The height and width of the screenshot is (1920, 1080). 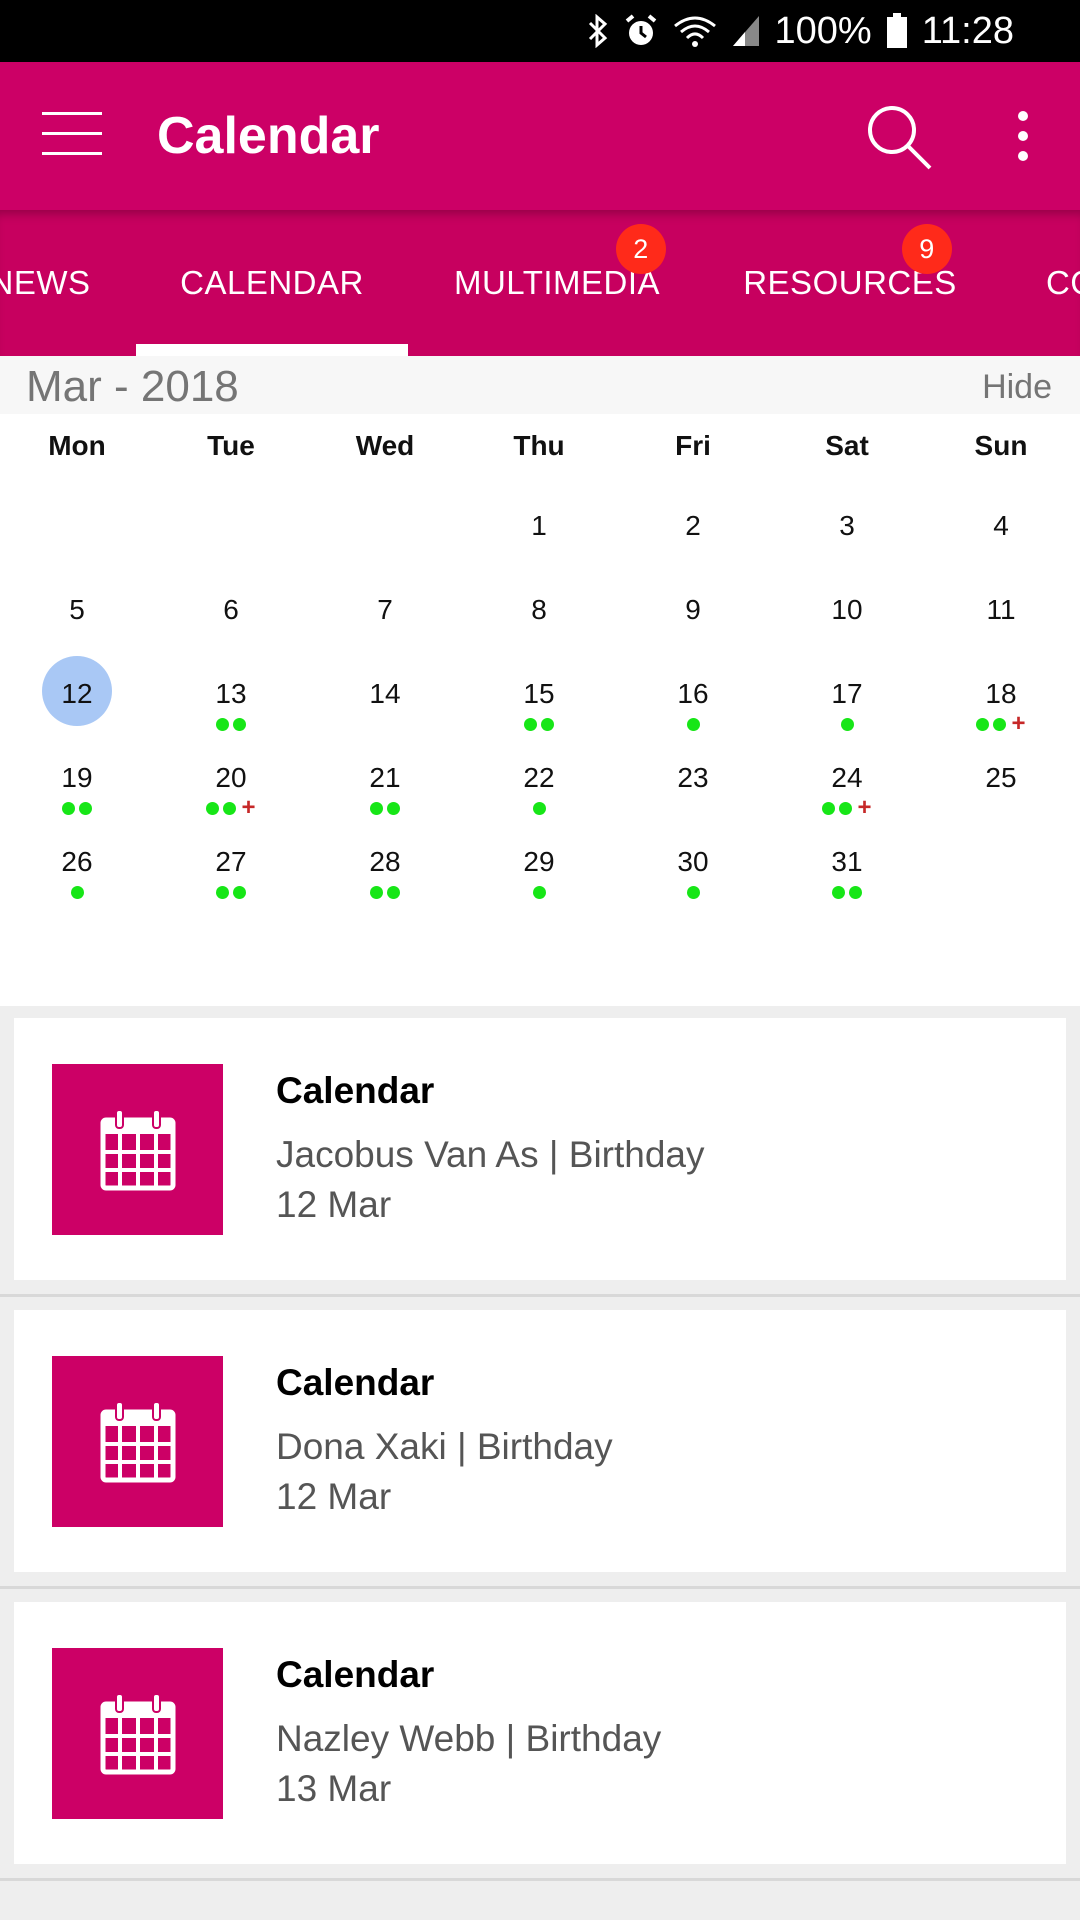 What do you see at coordinates (132, 386) in the screenshot?
I see `month-label: Mar - 2018` at bounding box center [132, 386].